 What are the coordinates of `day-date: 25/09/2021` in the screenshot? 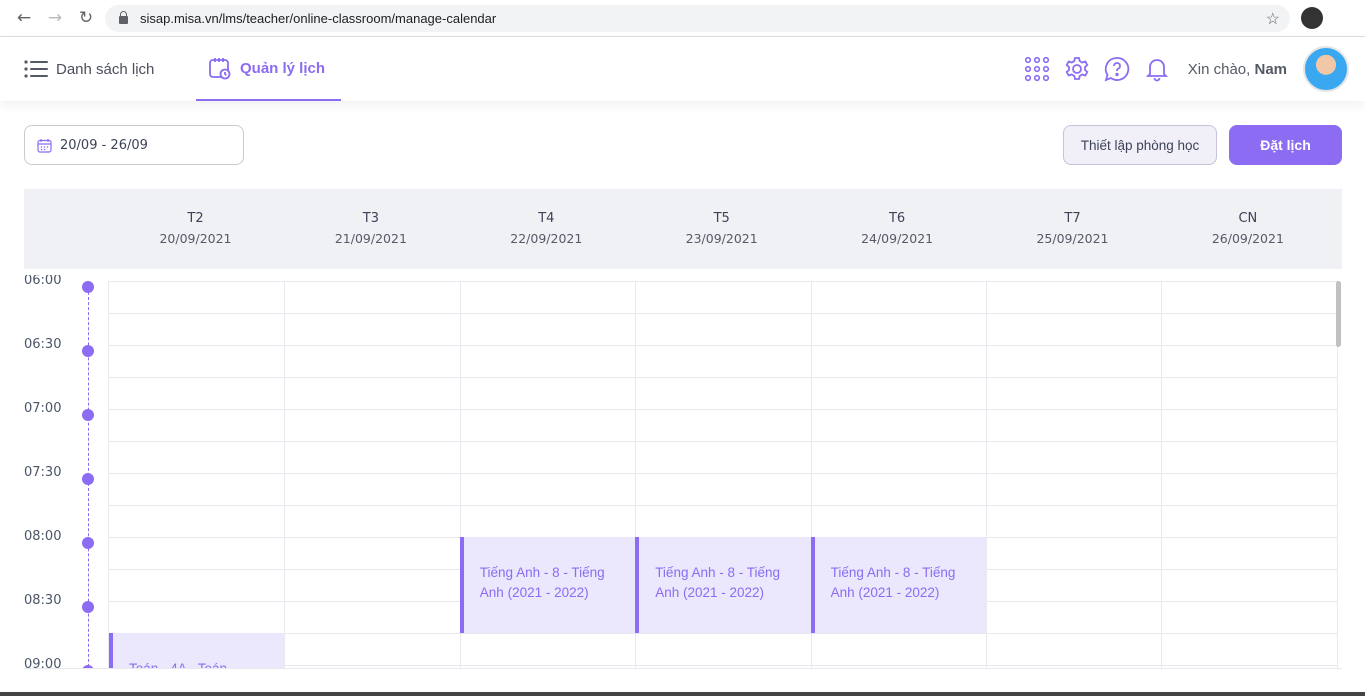 It's located at (1072, 238).